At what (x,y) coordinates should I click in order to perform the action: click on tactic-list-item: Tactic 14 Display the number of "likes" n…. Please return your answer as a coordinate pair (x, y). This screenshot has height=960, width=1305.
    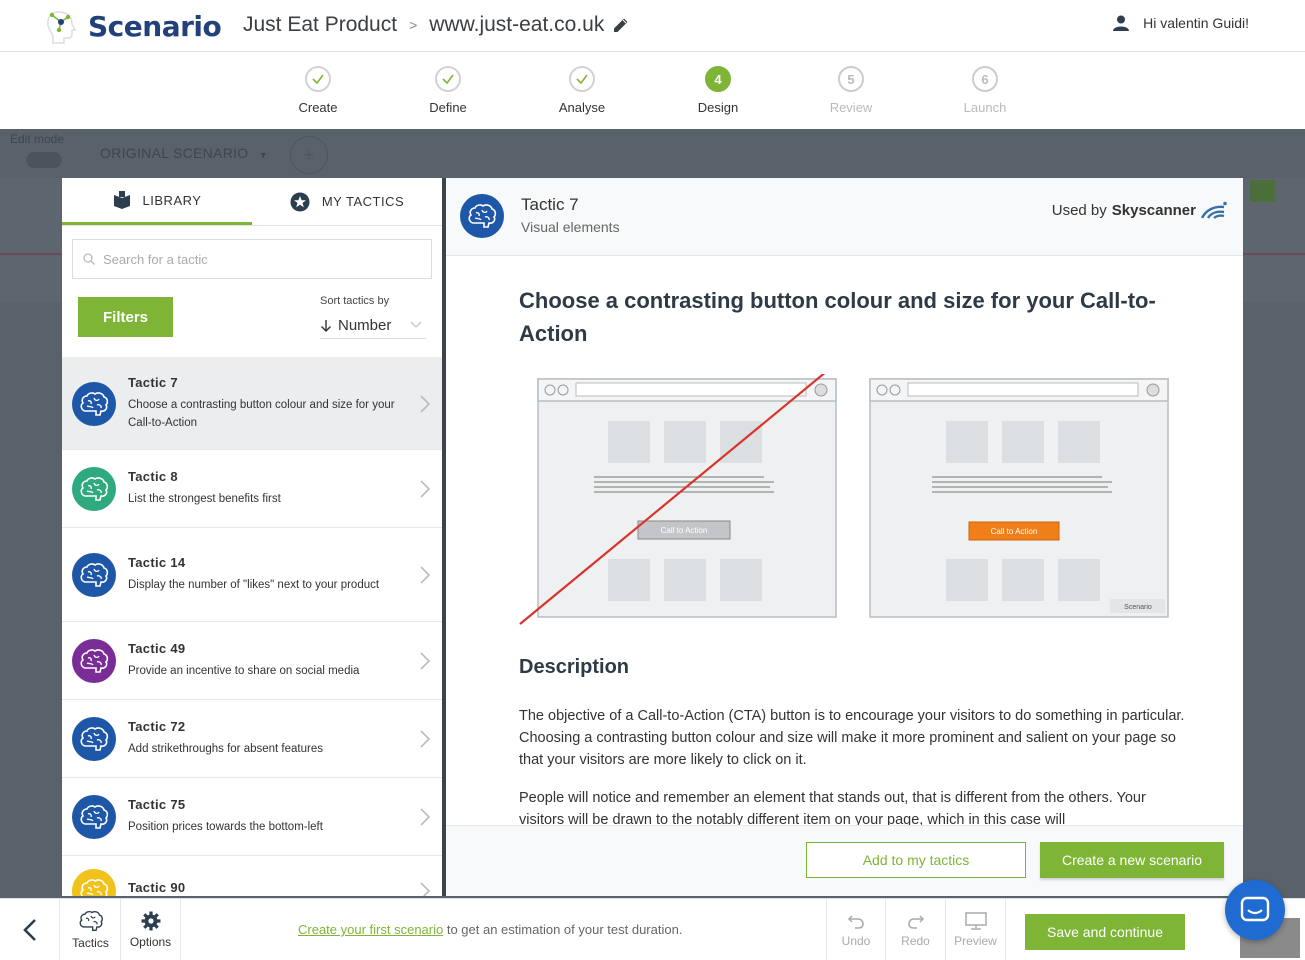
    Looking at the image, I should click on (252, 575).